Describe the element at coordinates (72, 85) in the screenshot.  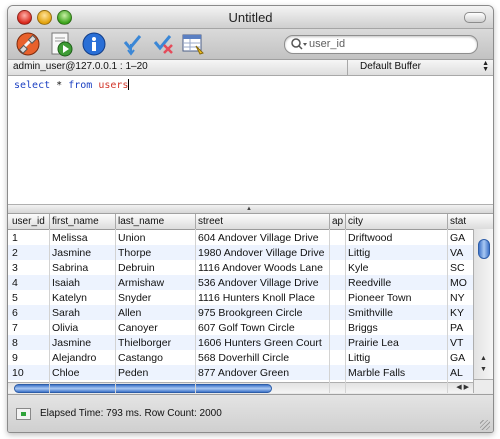
I see `query-text: select * from users` at that location.